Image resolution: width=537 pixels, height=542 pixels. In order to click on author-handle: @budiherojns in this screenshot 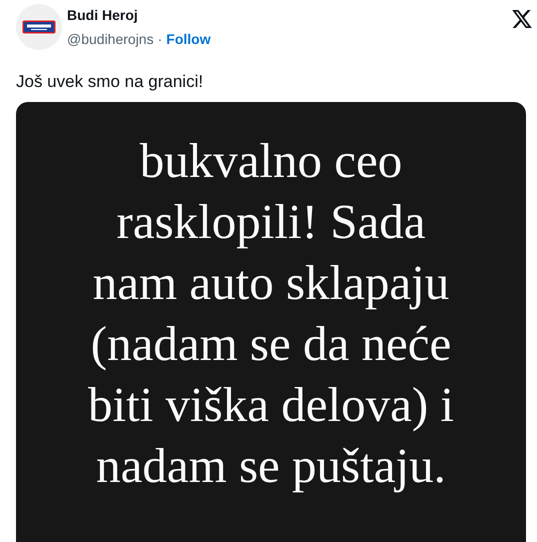, I will do `click(110, 39)`.